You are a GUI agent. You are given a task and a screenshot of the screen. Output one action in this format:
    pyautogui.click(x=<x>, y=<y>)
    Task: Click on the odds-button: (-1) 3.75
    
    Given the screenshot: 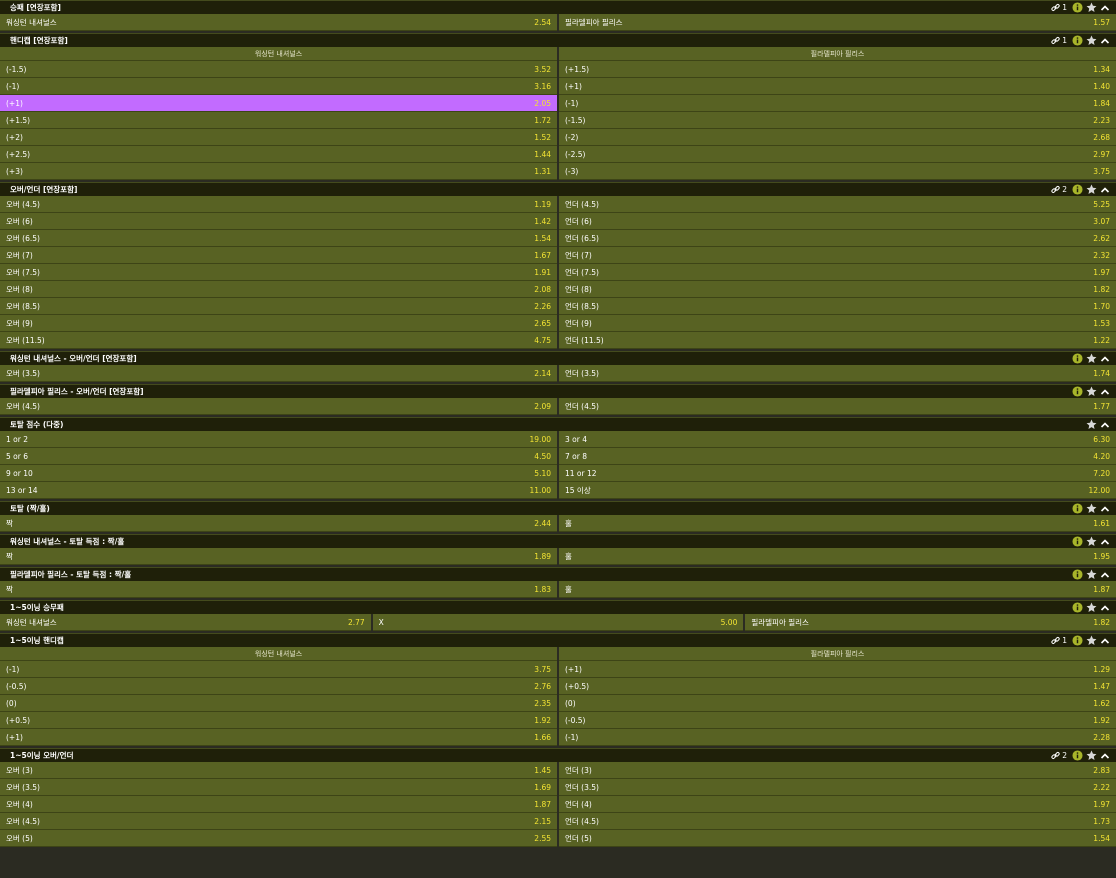 What is the action you would take?
    pyautogui.click(x=278, y=669)
    